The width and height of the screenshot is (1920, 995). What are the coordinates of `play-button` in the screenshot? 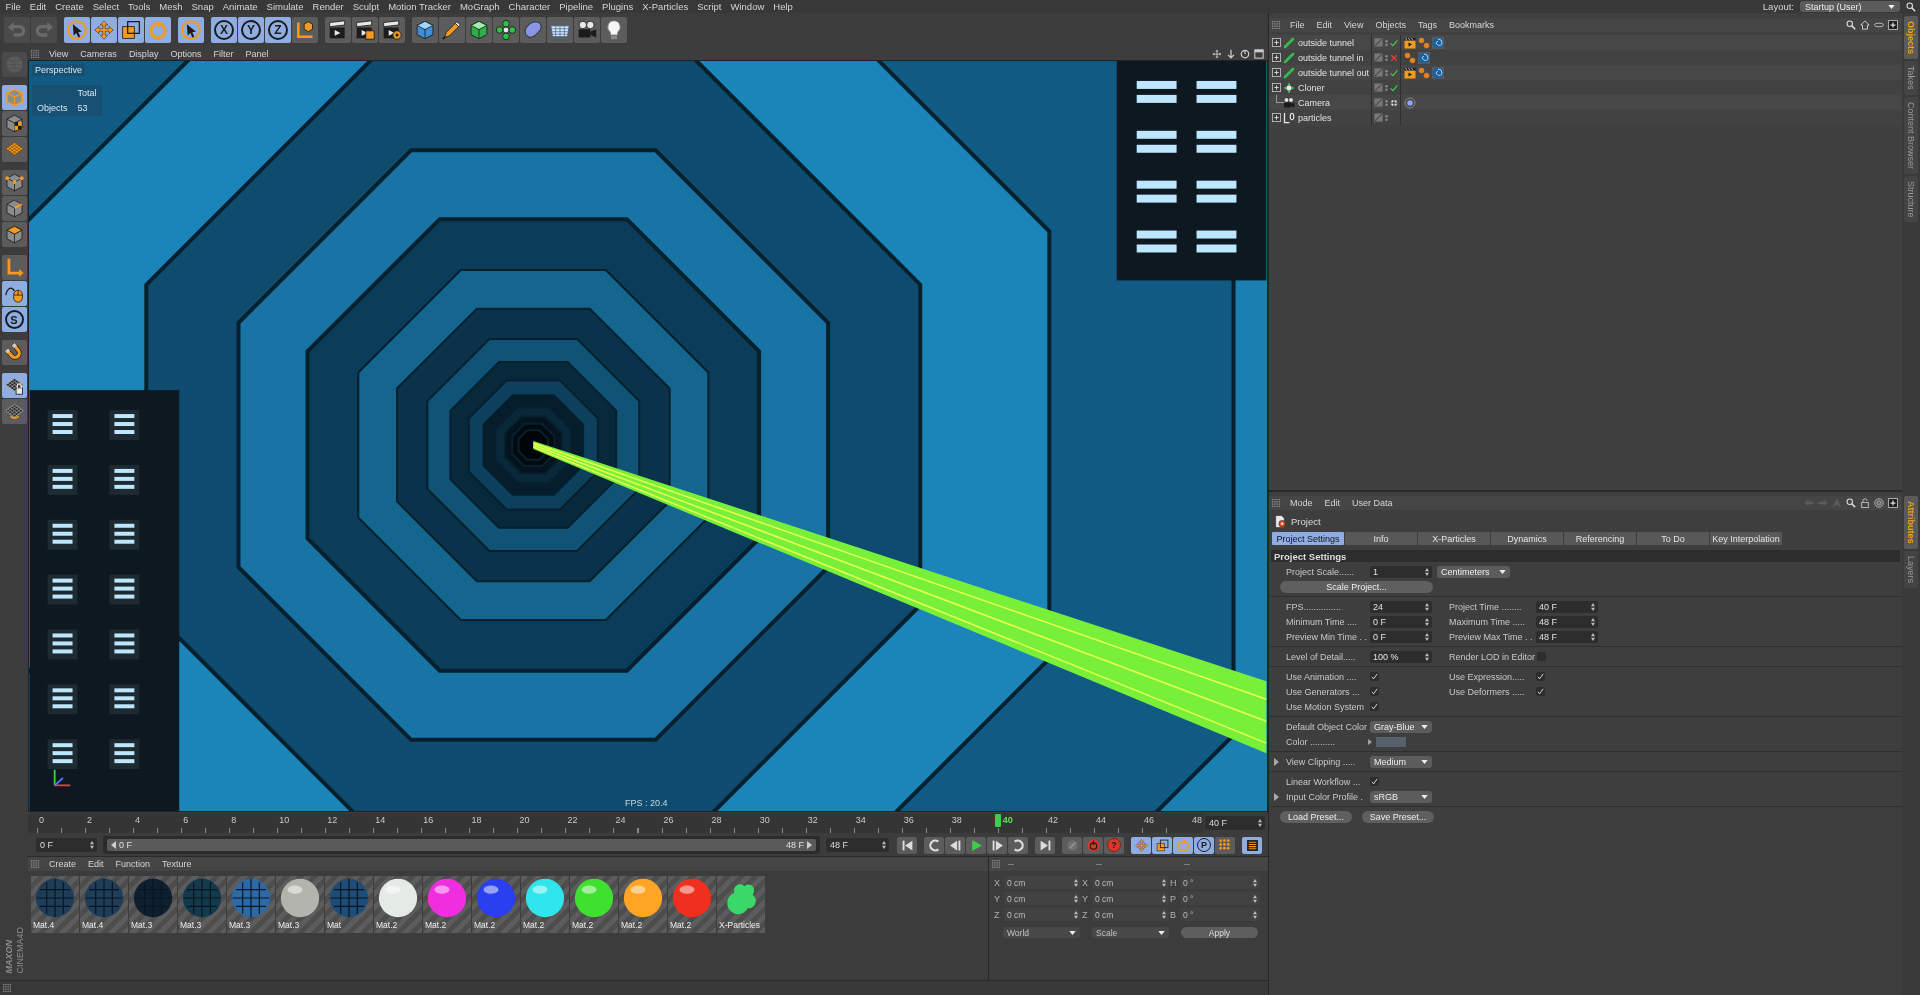 It's located at (976, 845).